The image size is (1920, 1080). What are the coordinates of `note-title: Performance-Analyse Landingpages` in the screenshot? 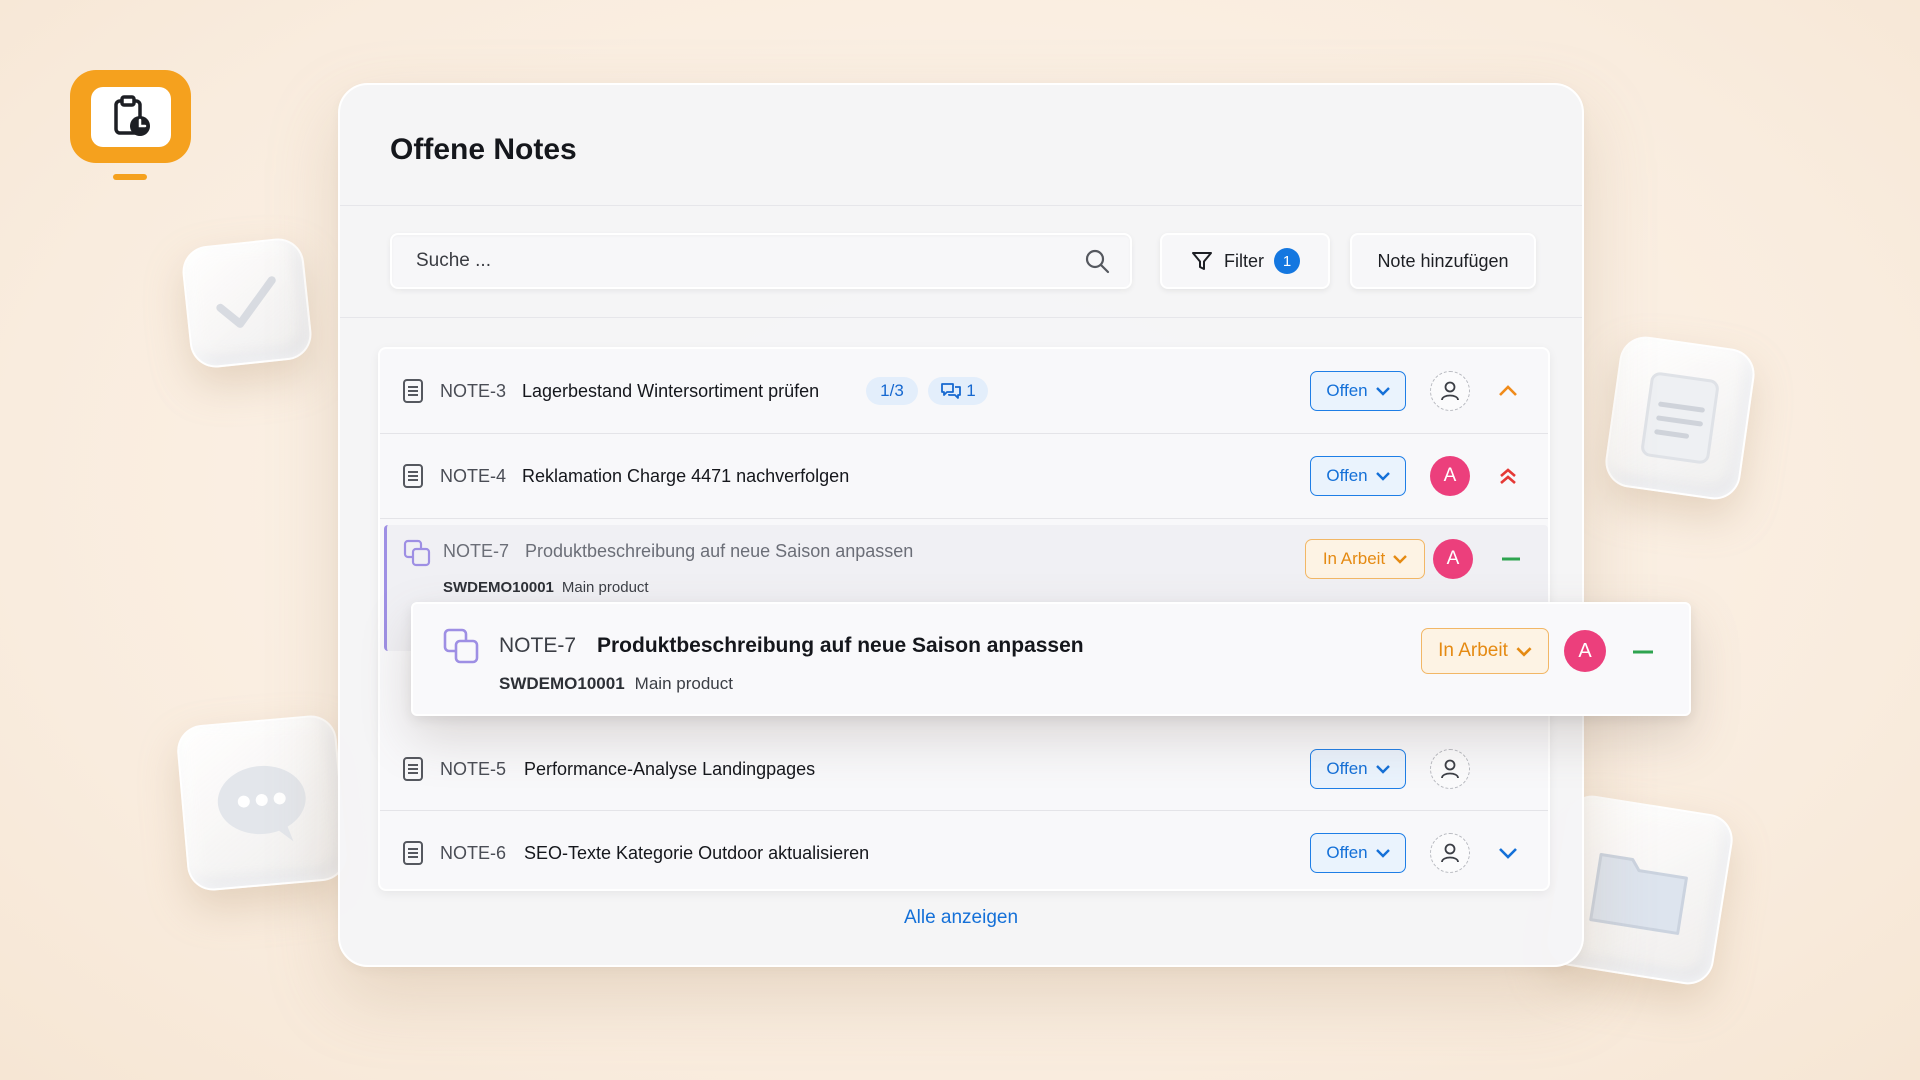 It's located at (669, 769).